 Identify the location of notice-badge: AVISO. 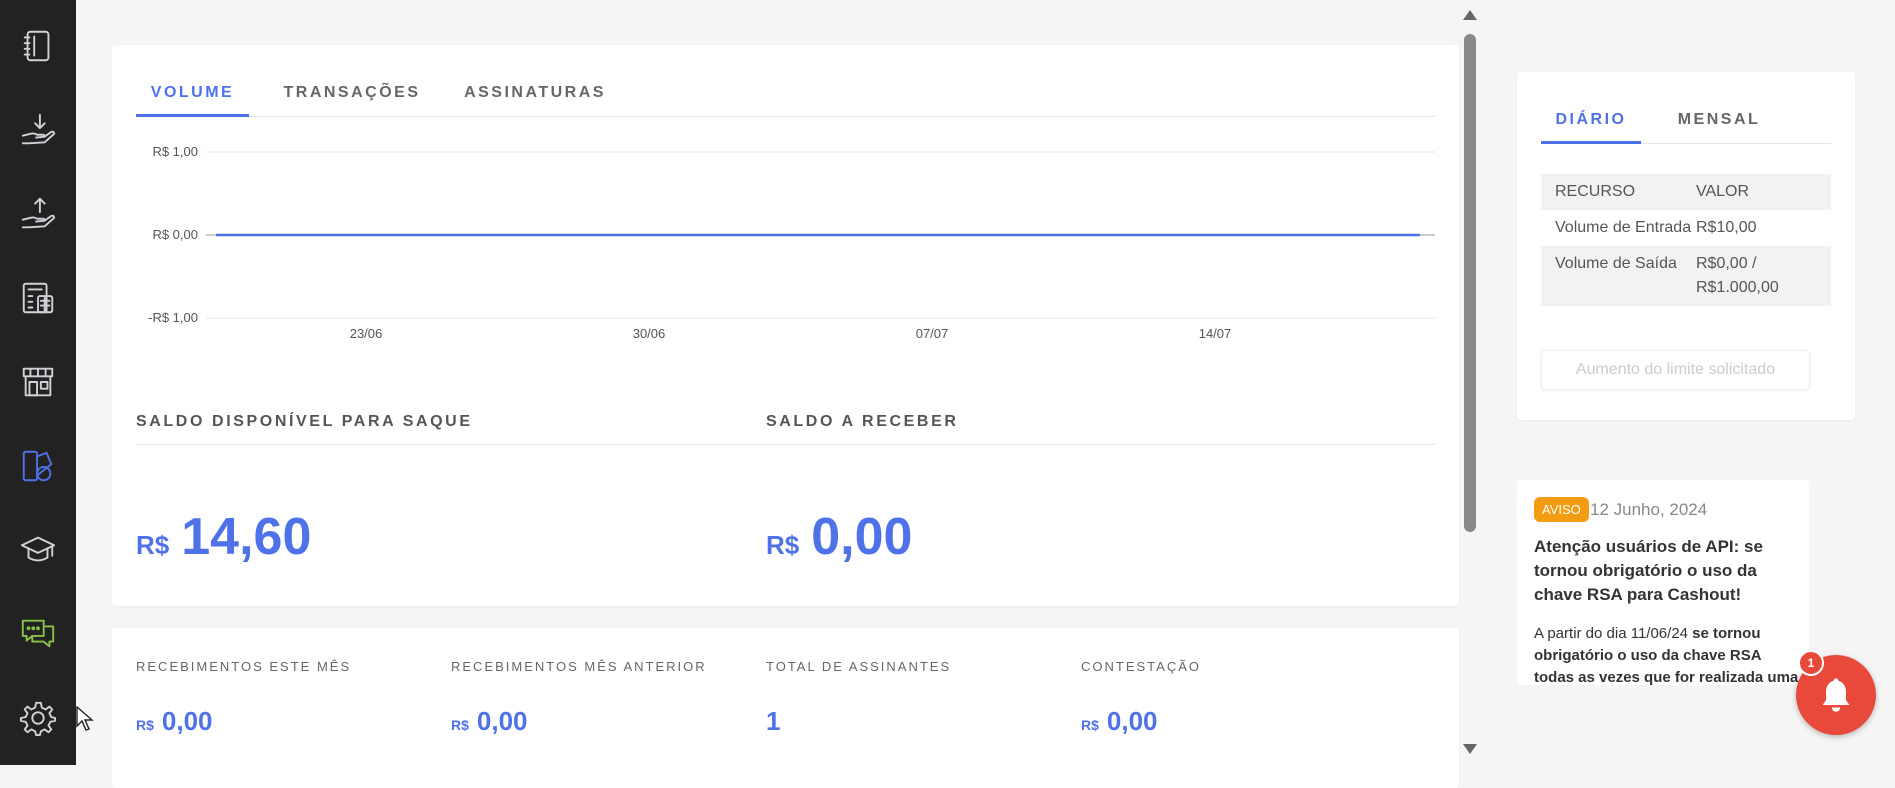
(1561, 509).